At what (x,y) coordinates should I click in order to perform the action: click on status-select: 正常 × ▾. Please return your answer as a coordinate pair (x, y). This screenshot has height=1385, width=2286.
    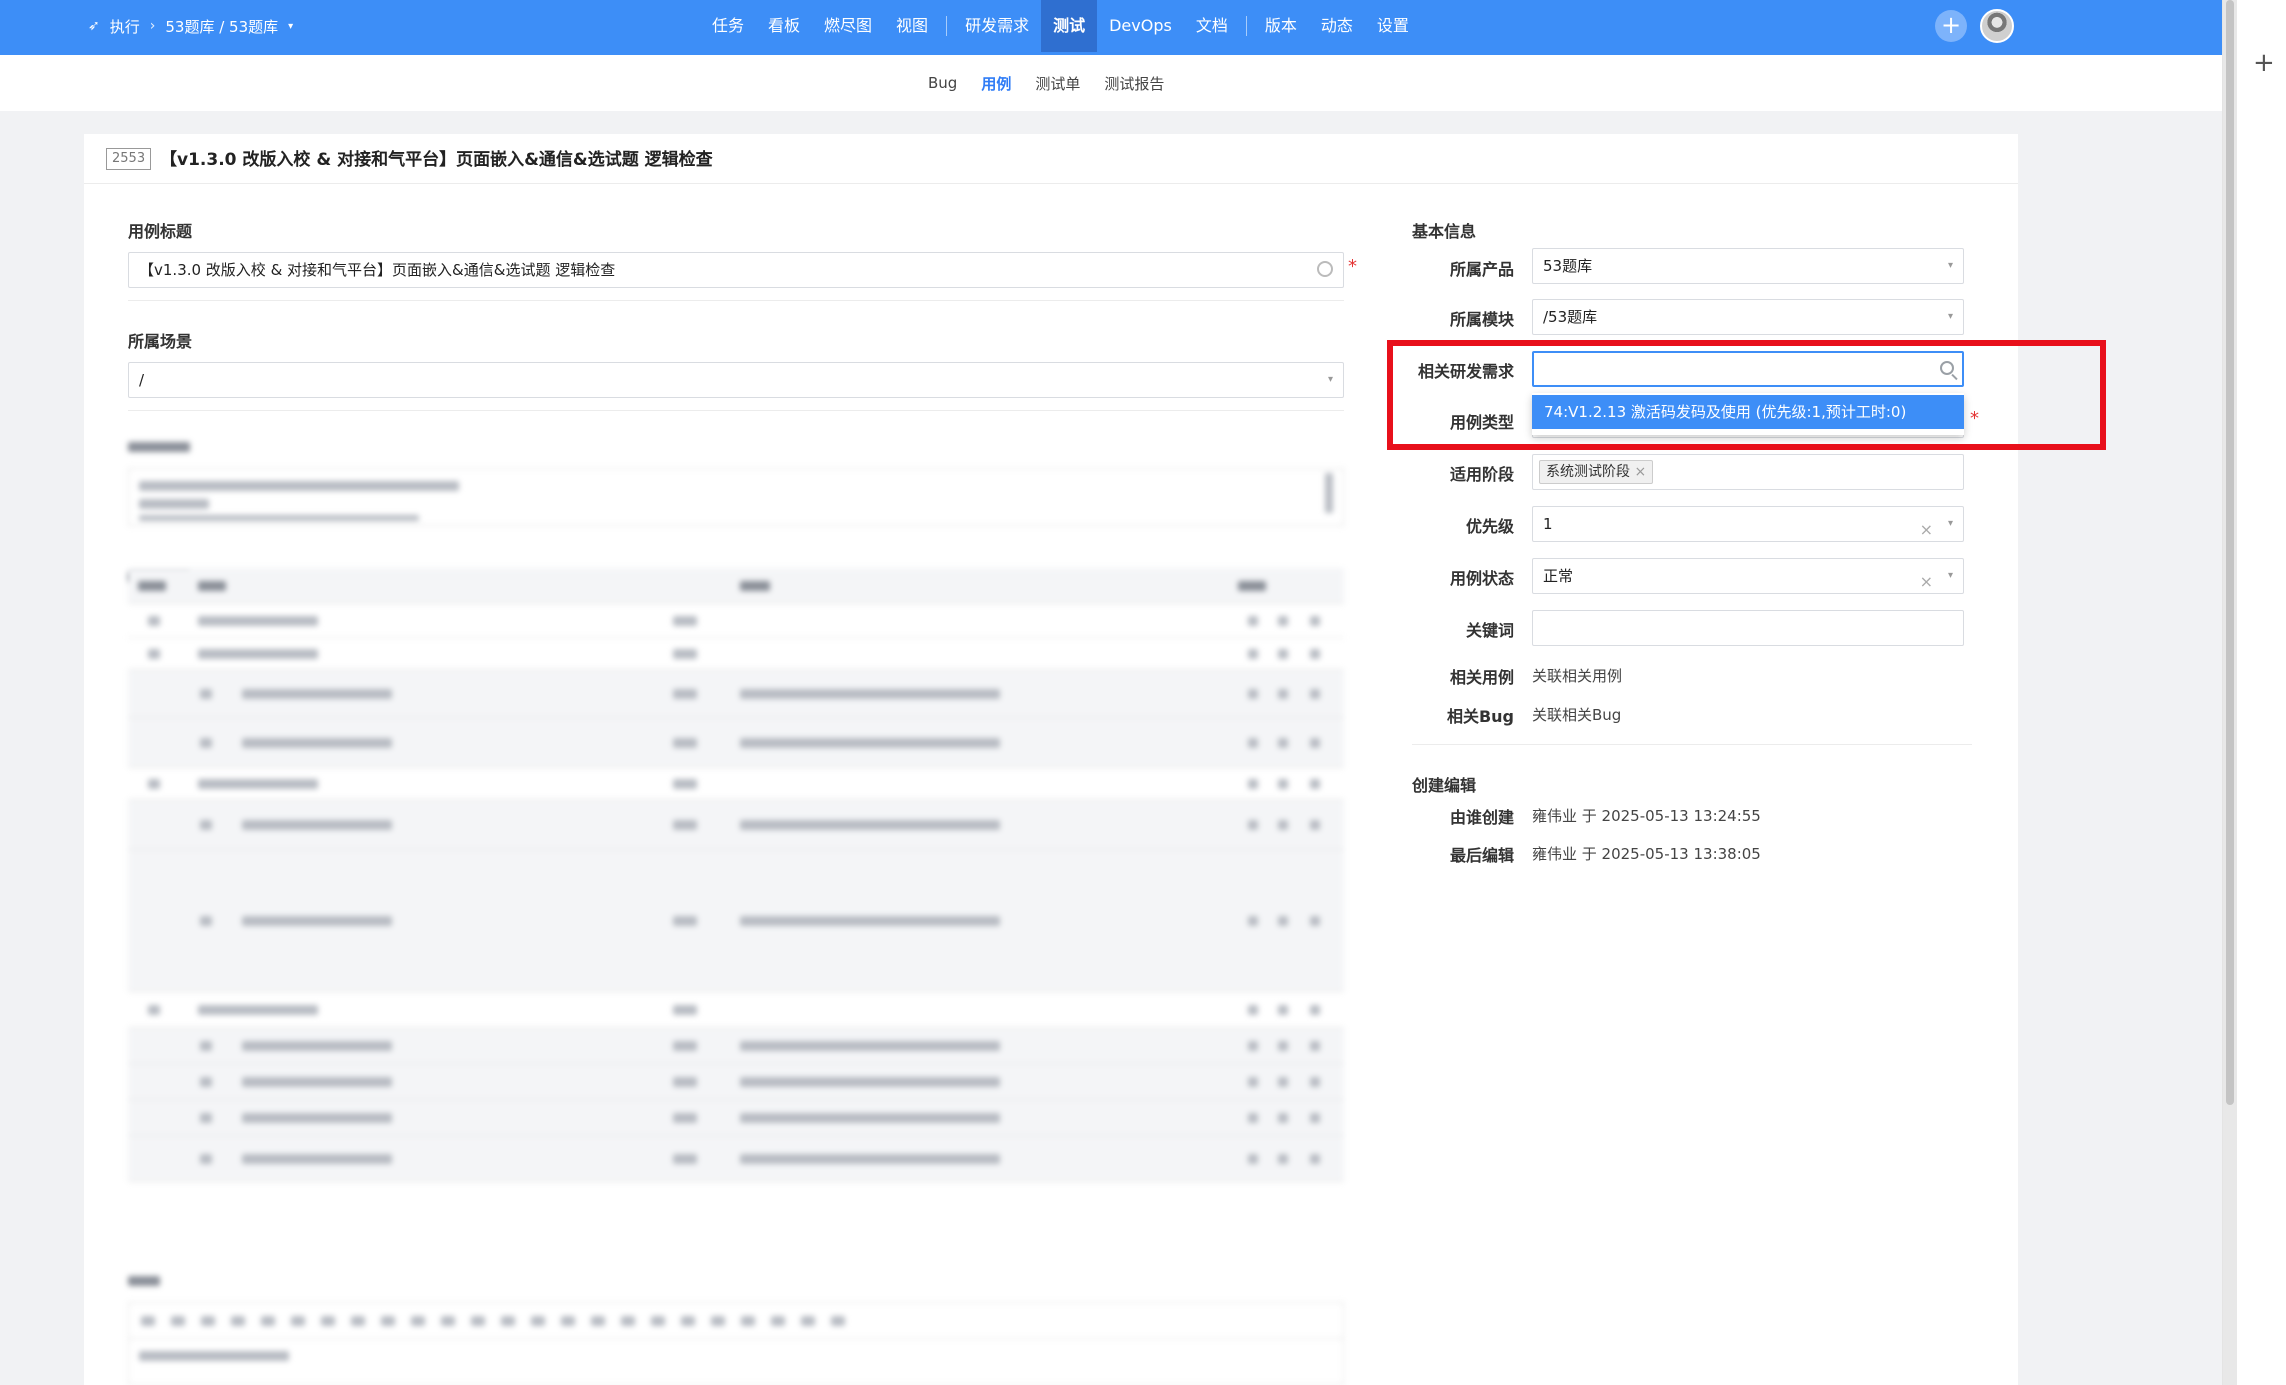
    Looking at the image, I should click on (1748, 576).